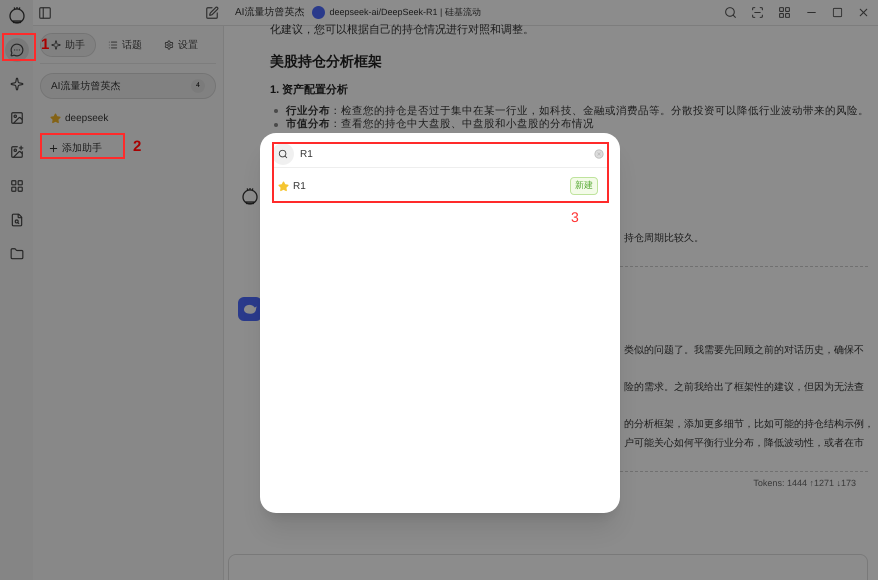 Image resolution: width=878 pixels, height=580 pixels. Describe the element at coordinates (744, 443) in the screenshot. I see `message-text: 户可能关心如何平衡行业分布，降低波动性，或者在市` at that location.